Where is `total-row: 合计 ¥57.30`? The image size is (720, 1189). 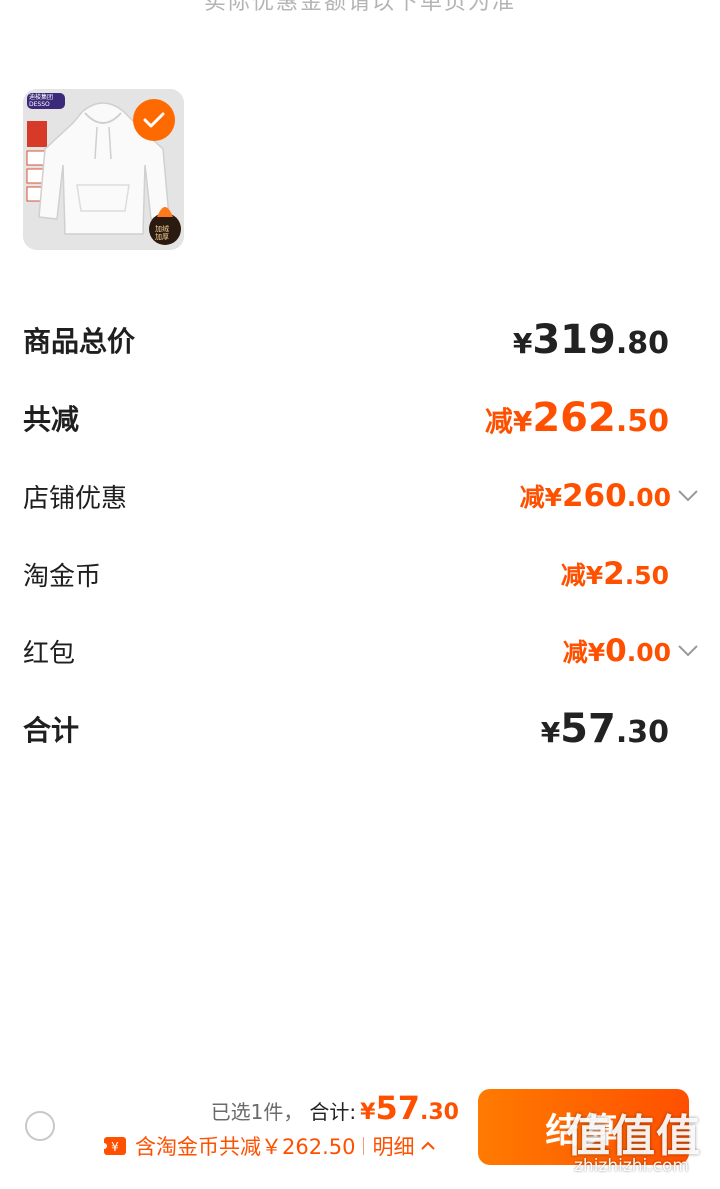 total-row: 合计 ¥57.30 is located at coordinates (346, 729).